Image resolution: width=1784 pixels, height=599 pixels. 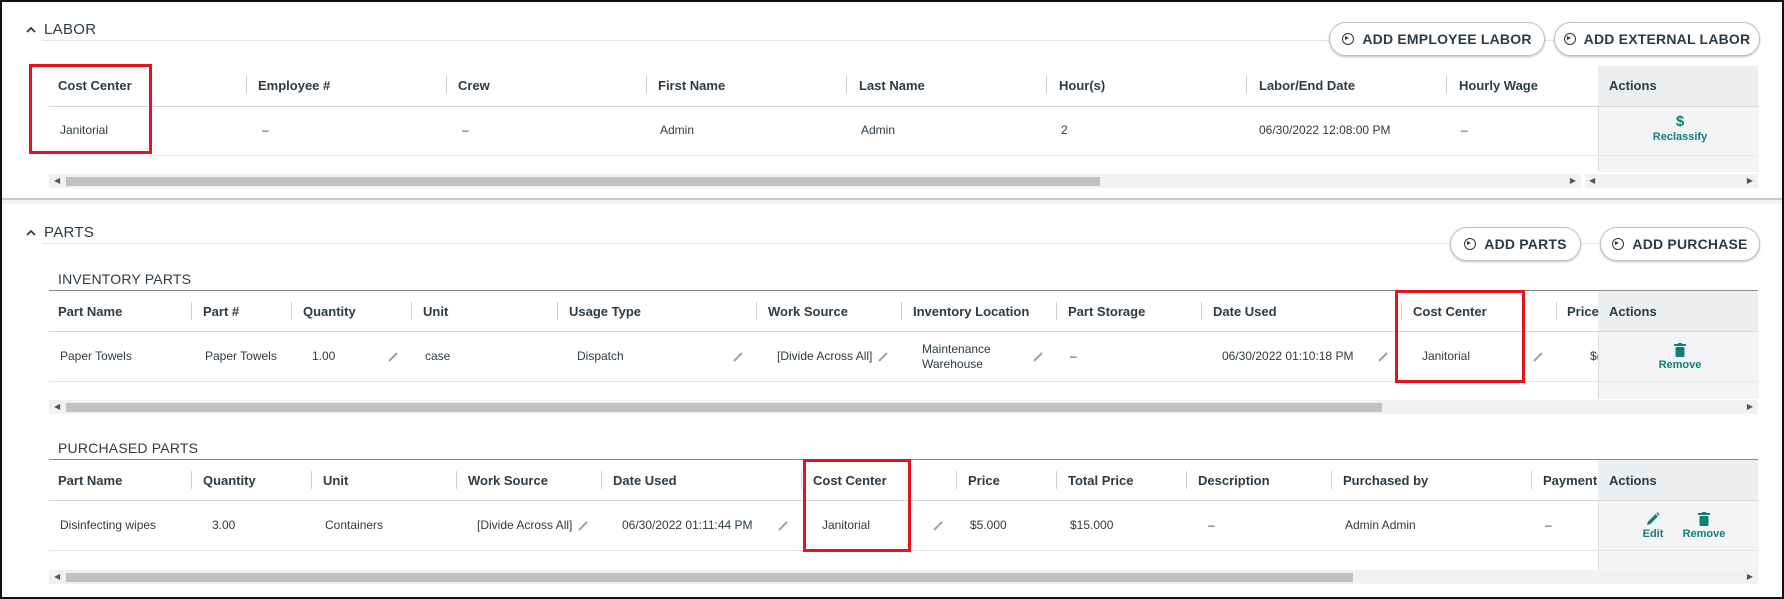 What do you see at coordinates (1082, 85) in the screenshot?
I see `labor-header-hours: Hour(s)` at bounding box center [1082, 85].